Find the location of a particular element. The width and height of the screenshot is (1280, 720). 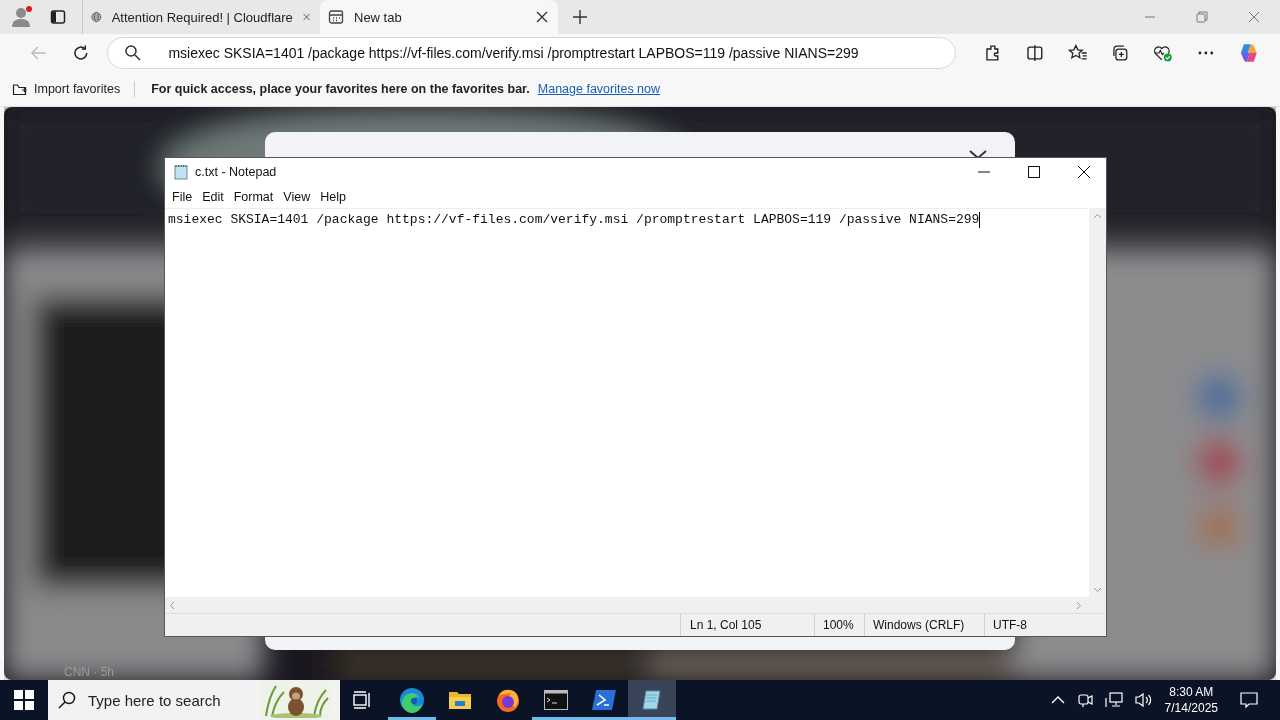

window-title: c.txt - Notepad is located at coordinates (236, 172).